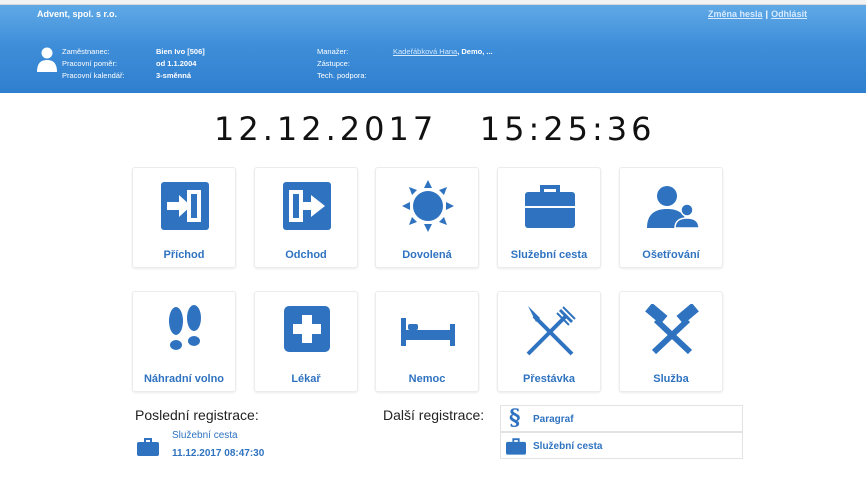 The image size is (866, 500). What do you see at coordinates (428, 332) in the screenshot?
I see `bed-icon` at bounding box center [428, 332].